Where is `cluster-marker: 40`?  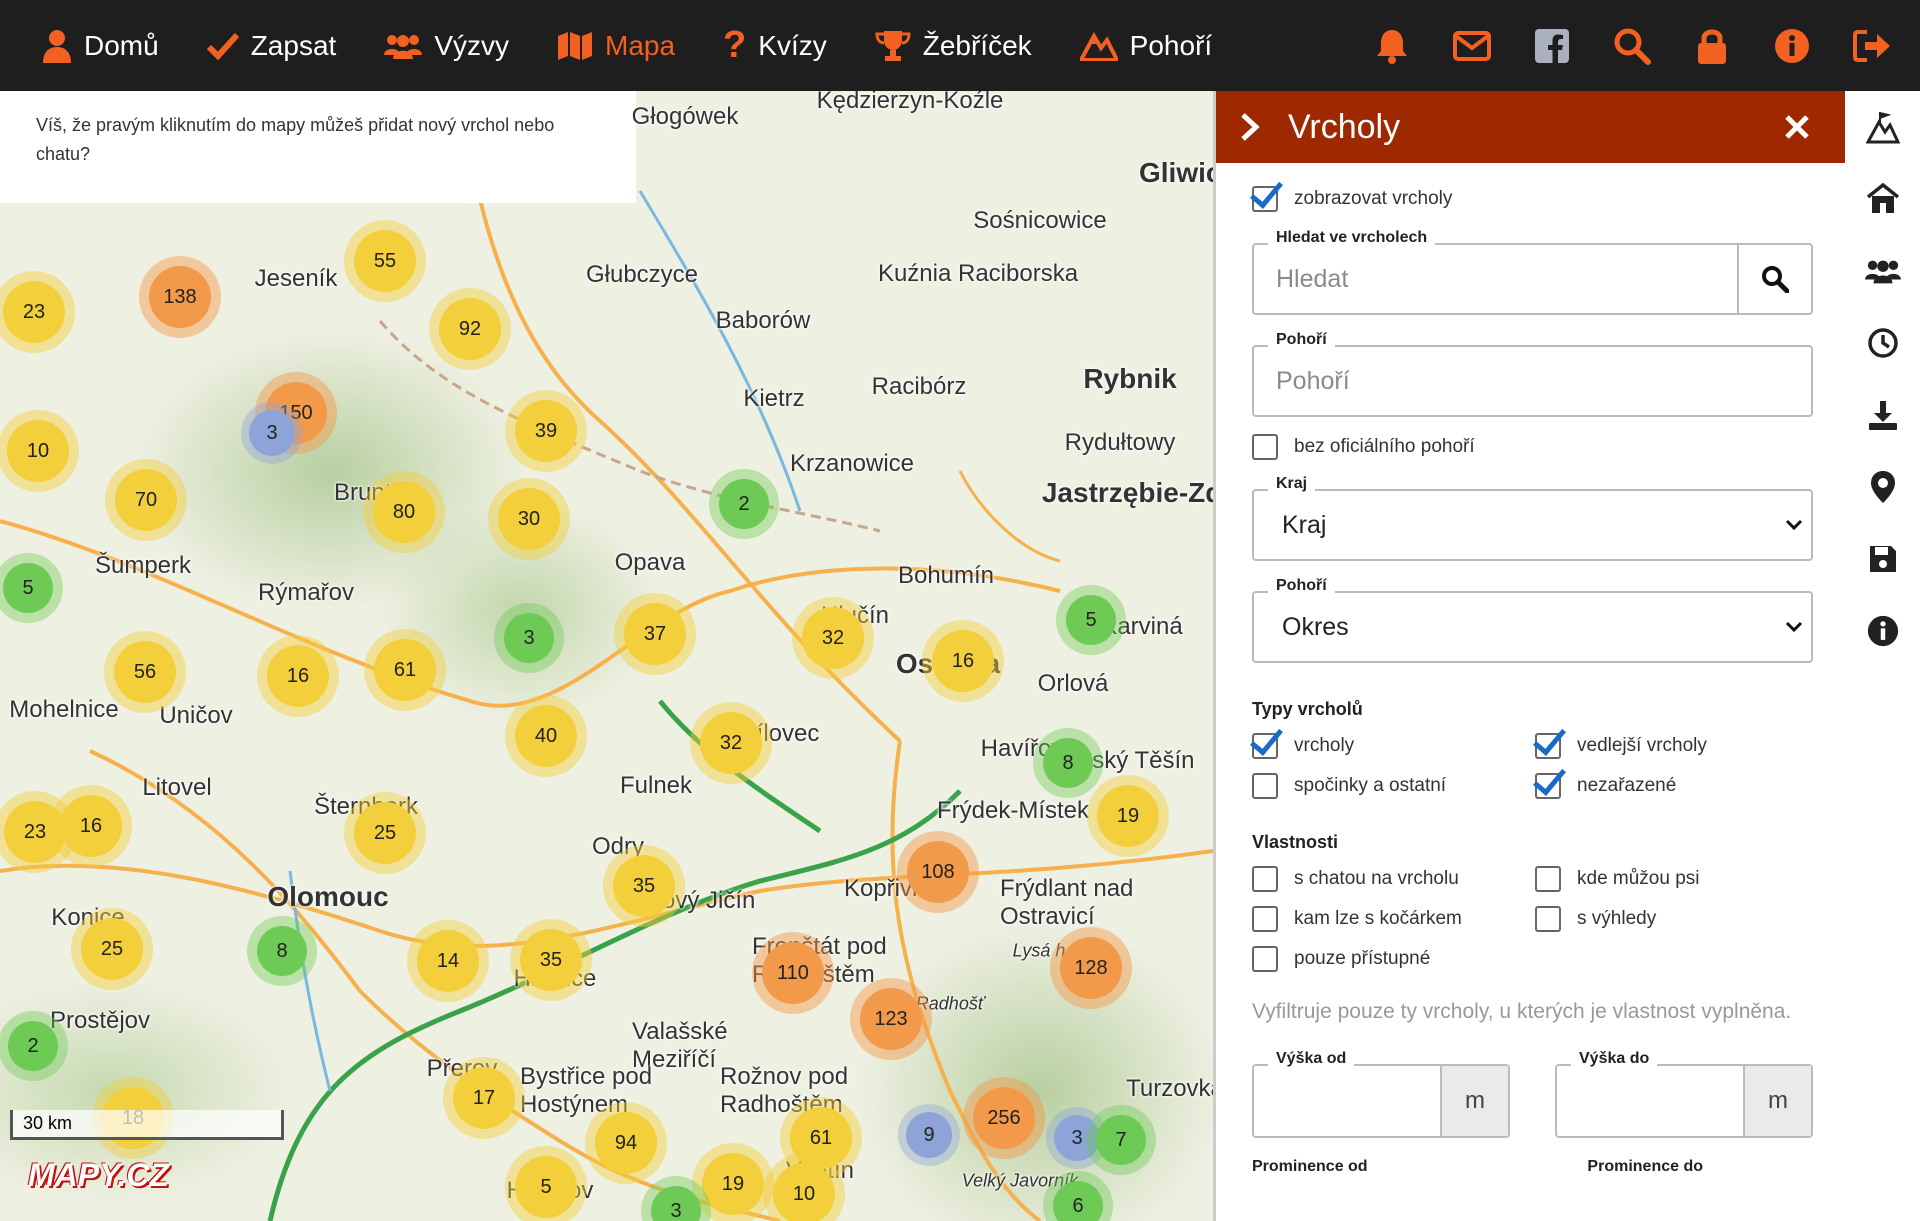 cluster-marker: 40 is located at coordinates (546, 736).